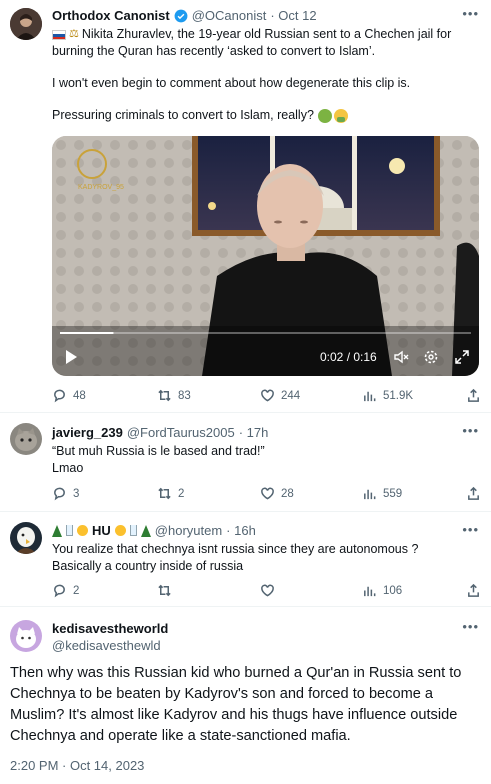 The height and width of the screenshot is (784, 491). What do you see at coordinates (59, 34) in the screenshot?
I see `russia-flag-icon` at bounding box center [59, 34].